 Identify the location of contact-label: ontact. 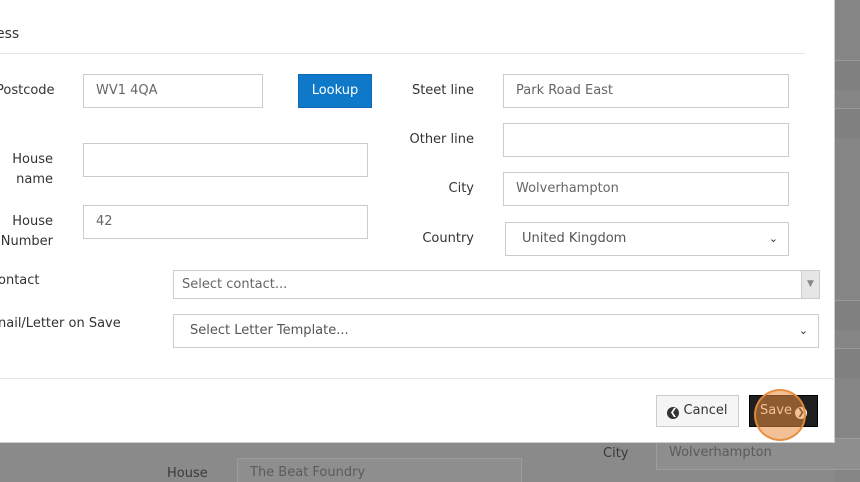
(20, 280).